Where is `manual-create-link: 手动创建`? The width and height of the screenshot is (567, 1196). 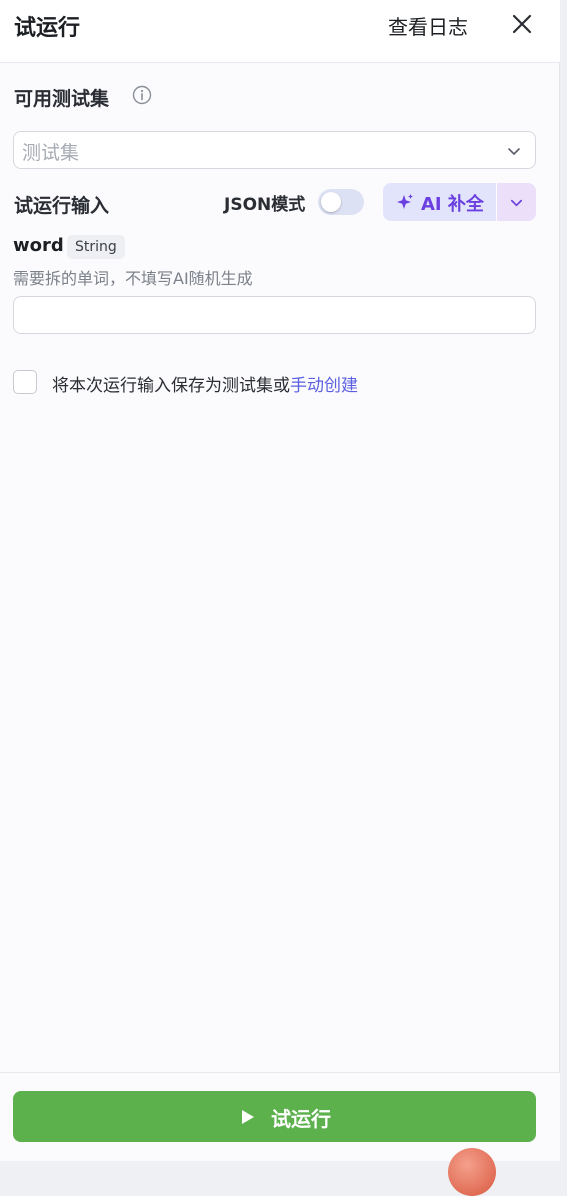
manual-create-link: 手动创建 is located at coordinates (324, 386).